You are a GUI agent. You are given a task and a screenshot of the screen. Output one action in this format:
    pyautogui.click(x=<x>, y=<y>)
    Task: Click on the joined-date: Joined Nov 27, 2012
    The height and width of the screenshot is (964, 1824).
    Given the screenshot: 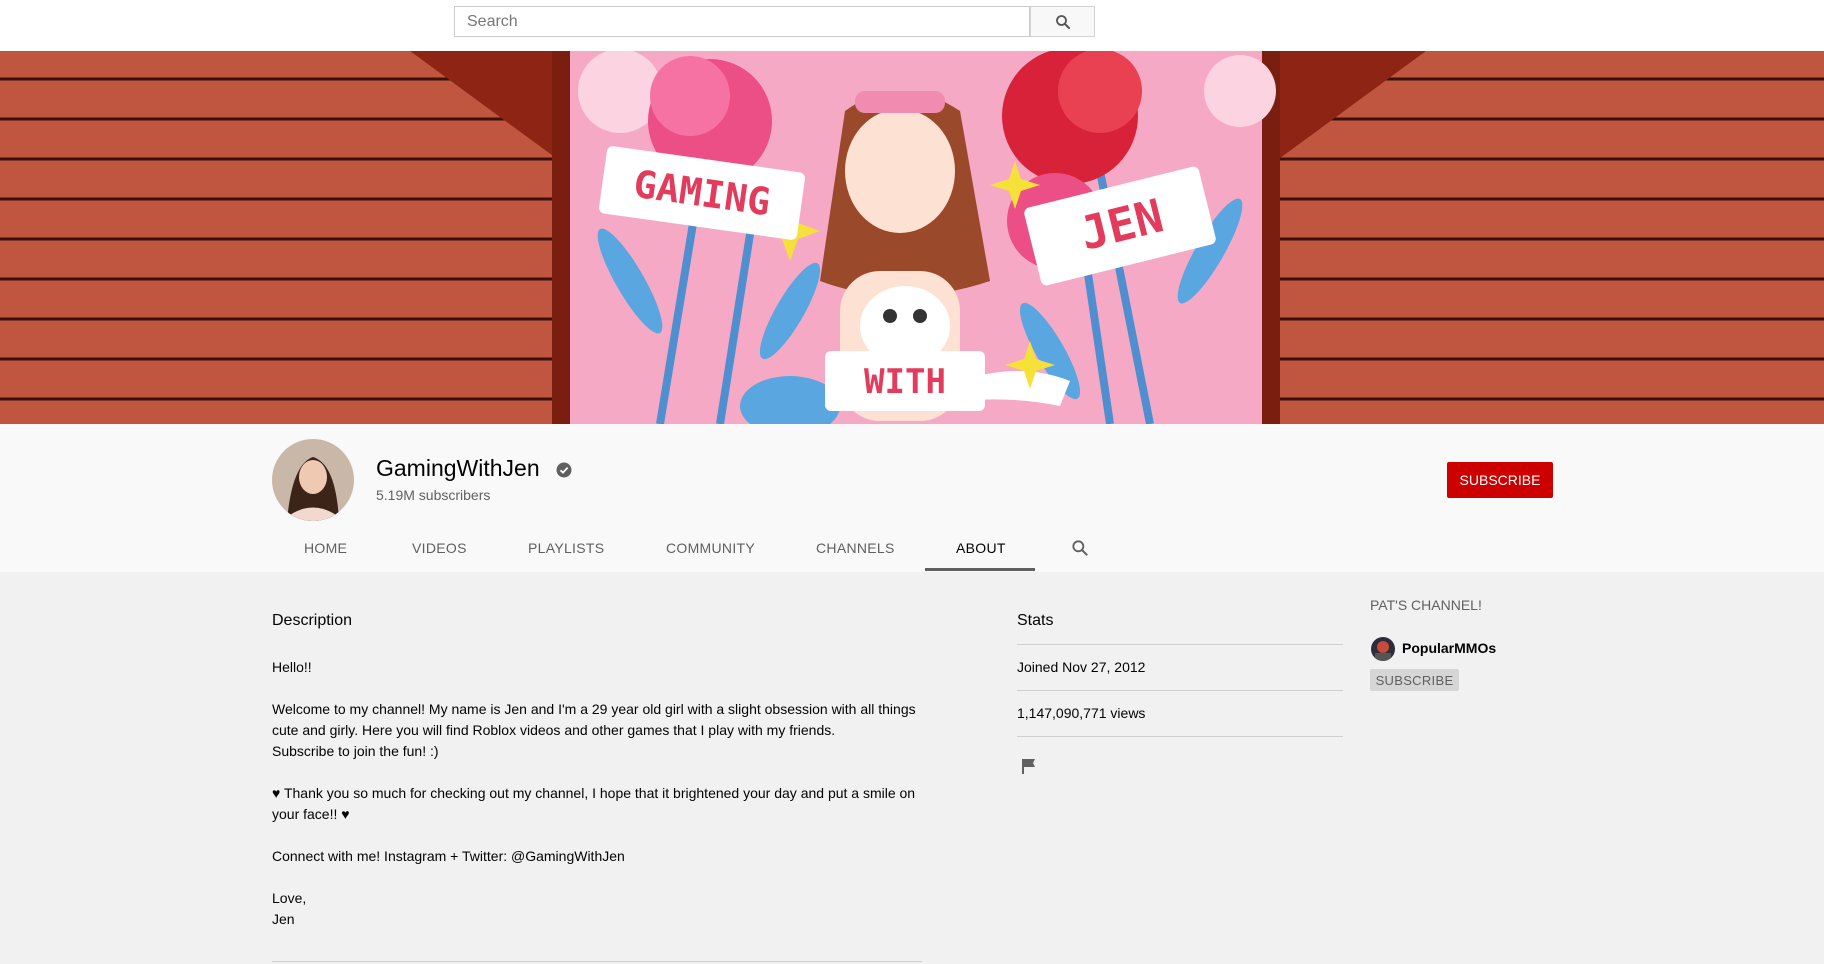 What is the action you would take?
    pyautogui.click(x=1081, y=667)
    